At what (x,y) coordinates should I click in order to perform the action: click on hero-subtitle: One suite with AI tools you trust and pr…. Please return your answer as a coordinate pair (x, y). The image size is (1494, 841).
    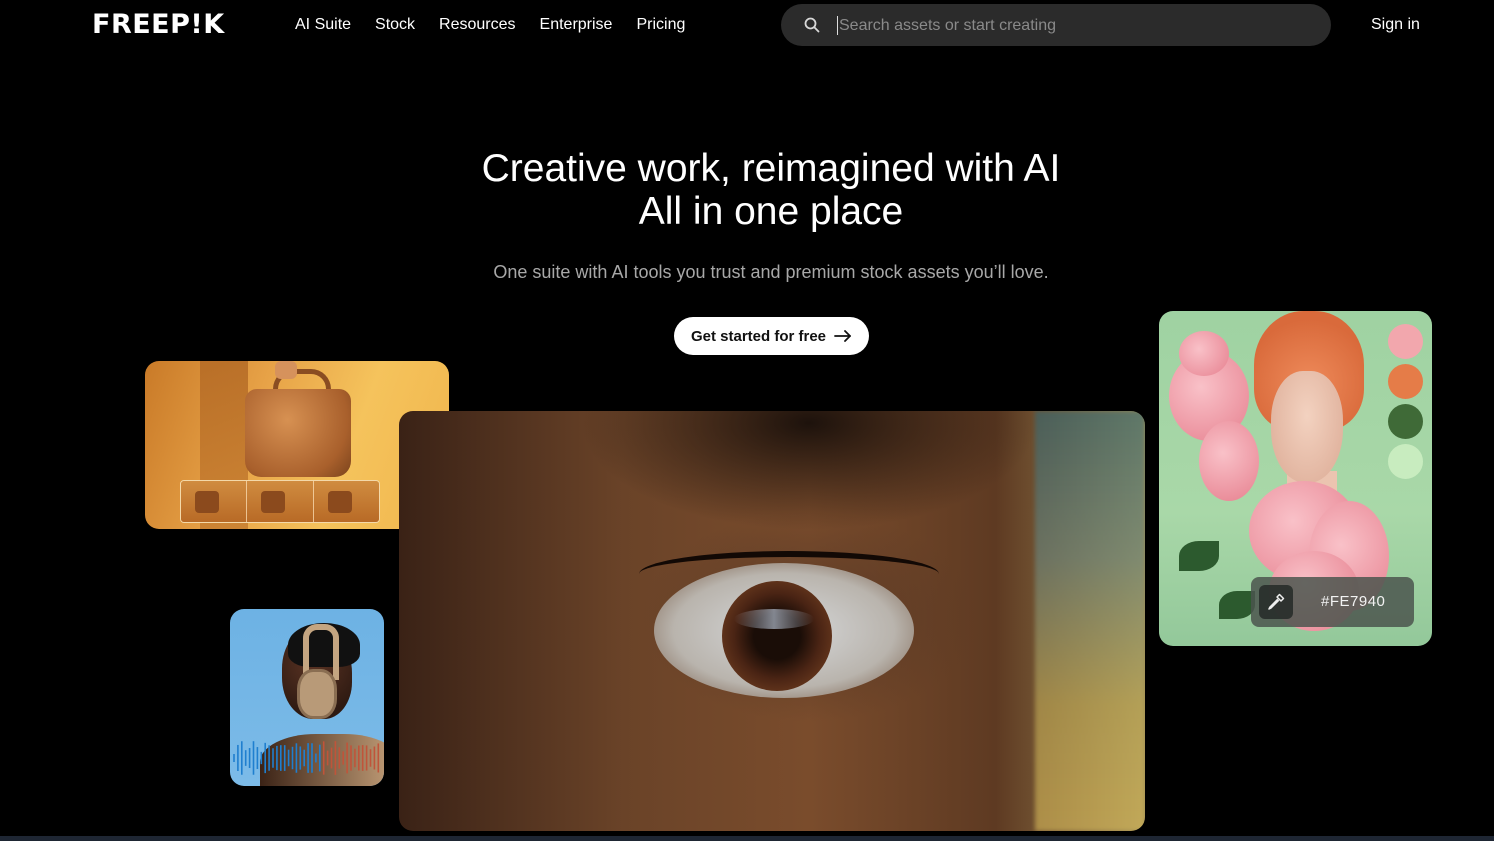
    Looking at the image, I should click on (771, 272).